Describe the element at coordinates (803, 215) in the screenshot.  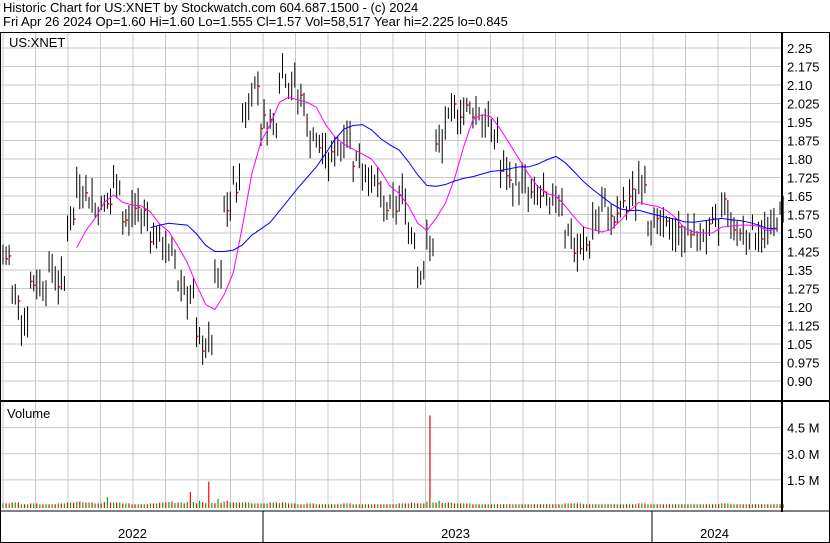
I see `price-tick-label: 1.575` at that location.